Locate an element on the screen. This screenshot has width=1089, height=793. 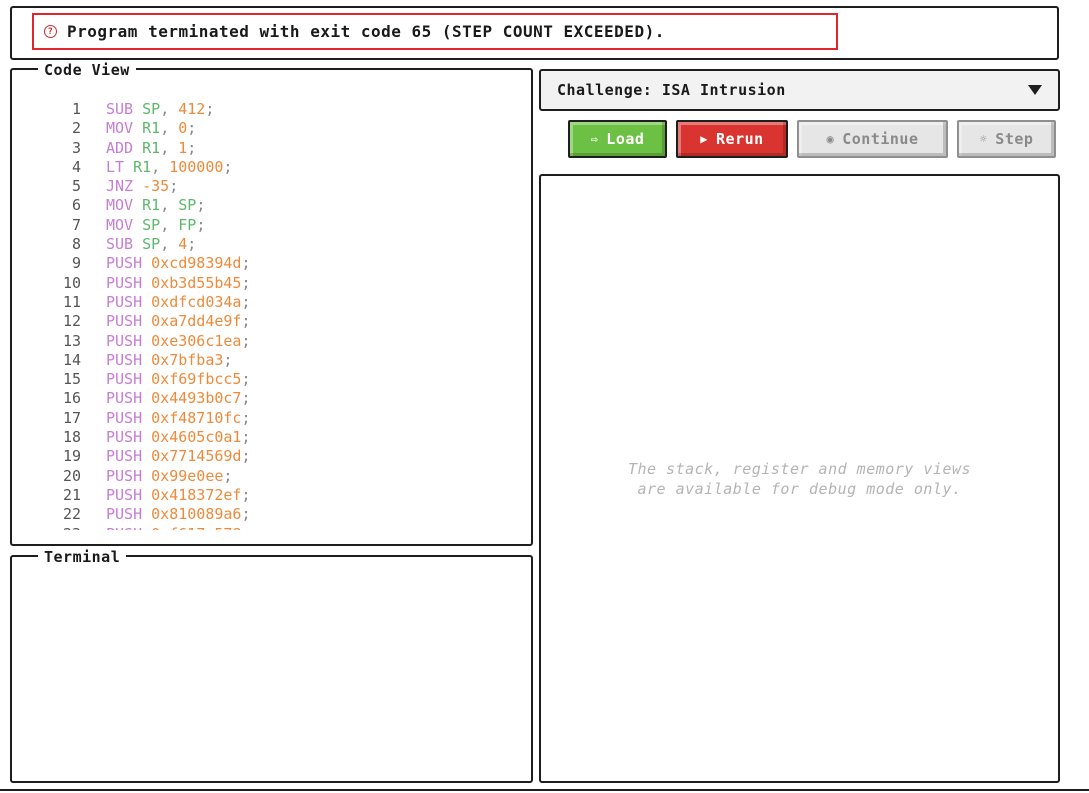
line-number: 5 is located at coordinates (76, 186).